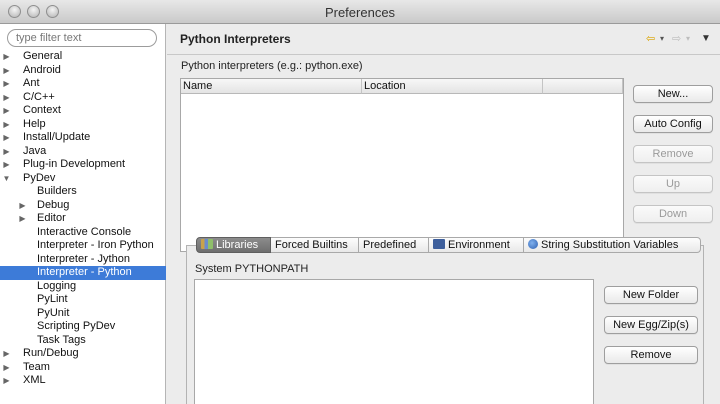 The width and height of the screenshot is (720, 404). I want to click on tree-item-label: Builders, so click(57, 191).